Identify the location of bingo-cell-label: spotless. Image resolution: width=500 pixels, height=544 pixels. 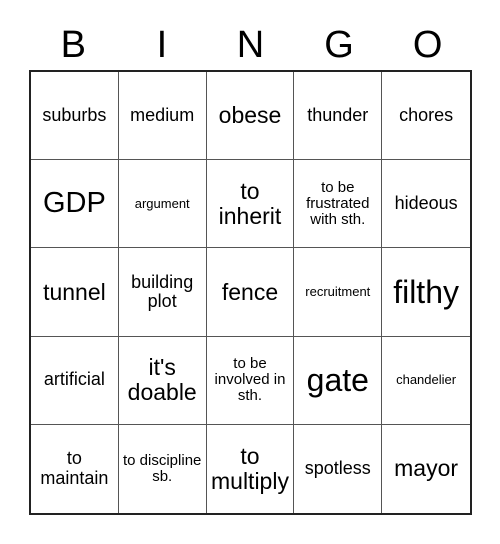
(337, 468).